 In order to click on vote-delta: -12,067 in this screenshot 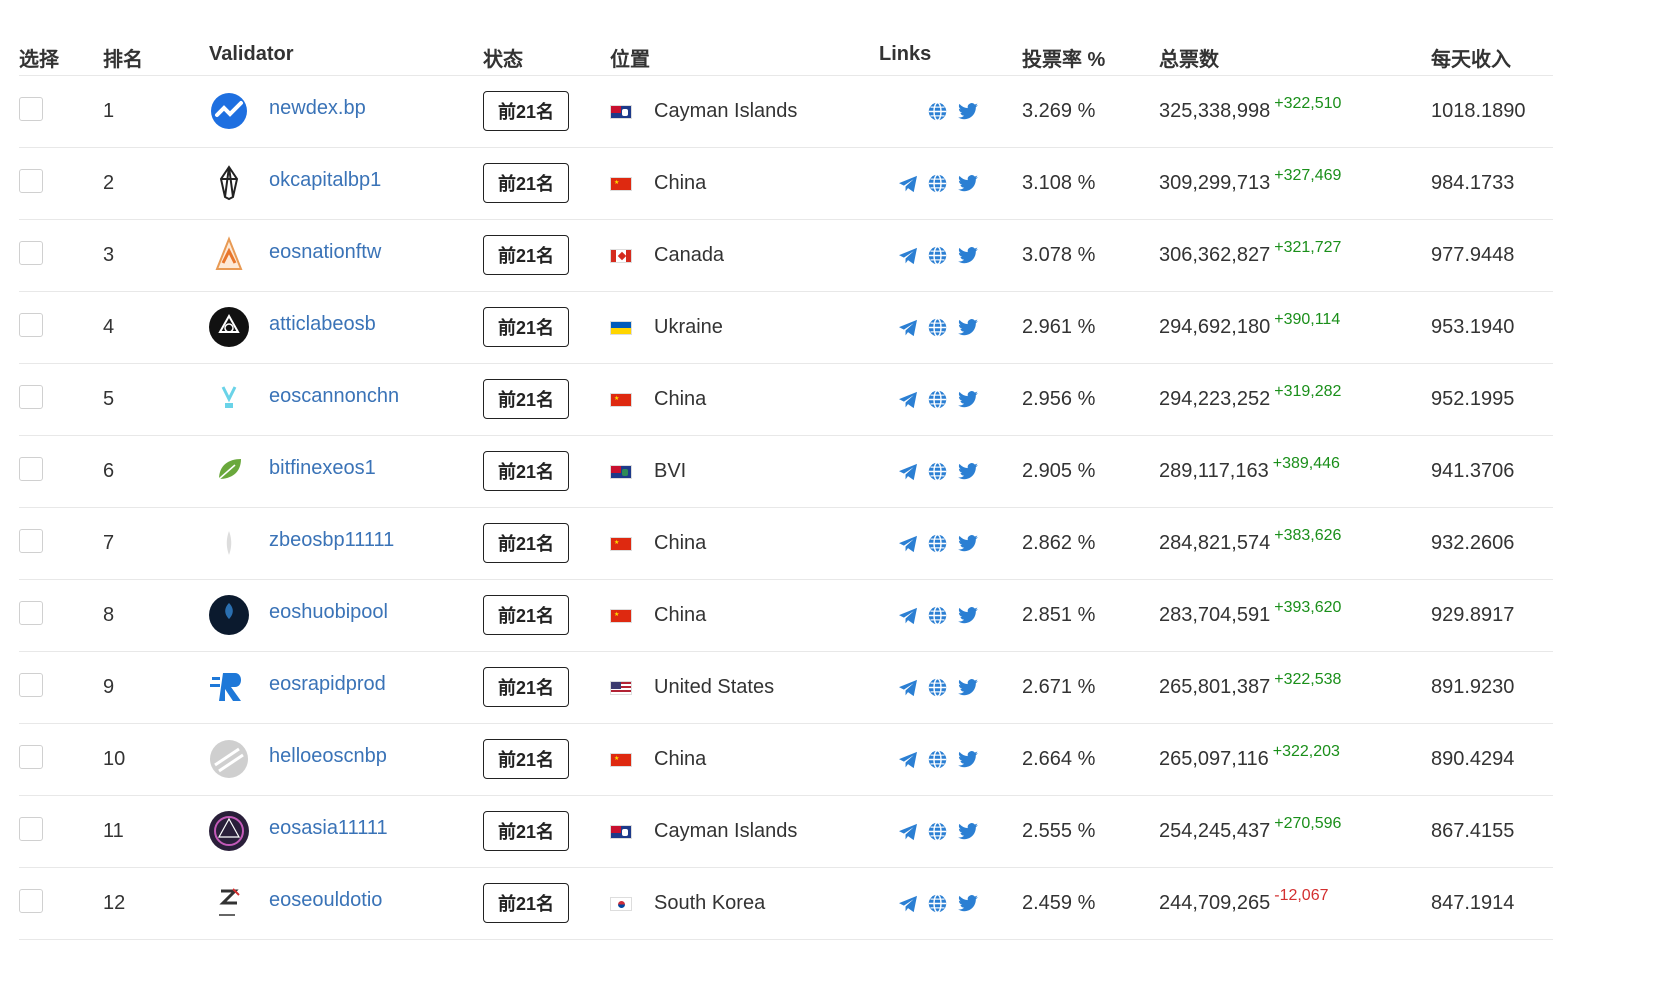, I will do `click(1301, 895)`.